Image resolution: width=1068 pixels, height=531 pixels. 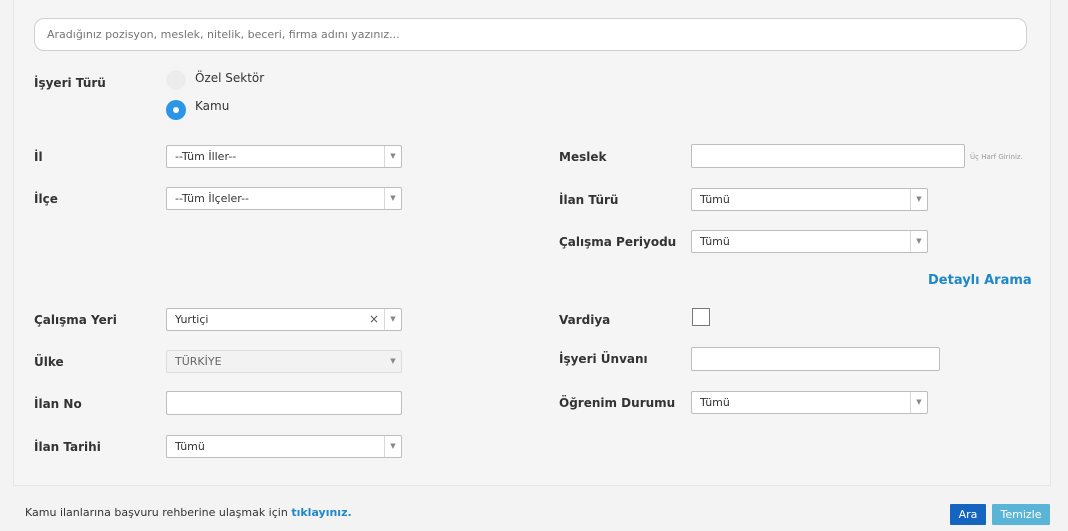 I want to click on ilan-turu-select: Tümü ▼, so click(x=809, y=199).